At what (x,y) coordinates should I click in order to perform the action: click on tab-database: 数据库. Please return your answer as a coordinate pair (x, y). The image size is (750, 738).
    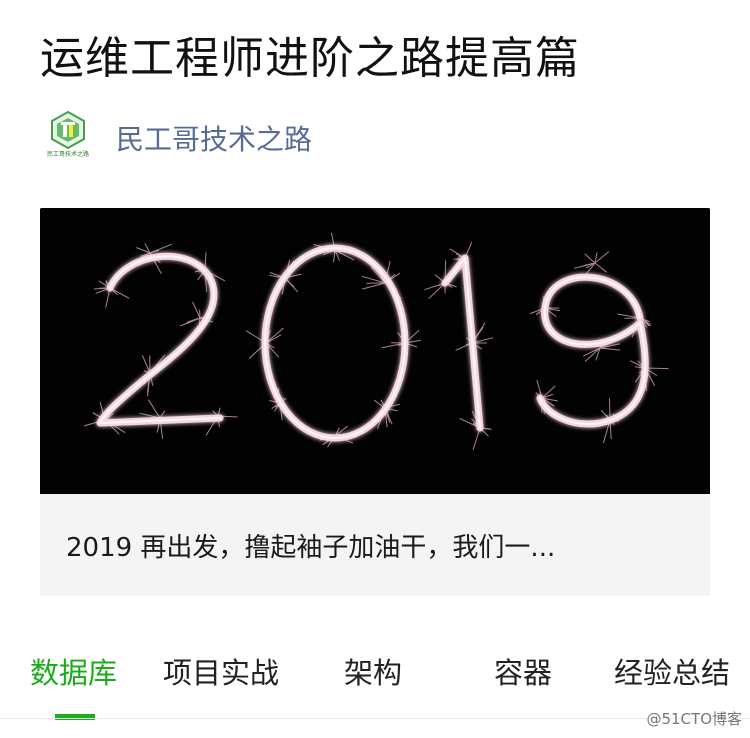
    Looking at the image, I should click on (73, 671).